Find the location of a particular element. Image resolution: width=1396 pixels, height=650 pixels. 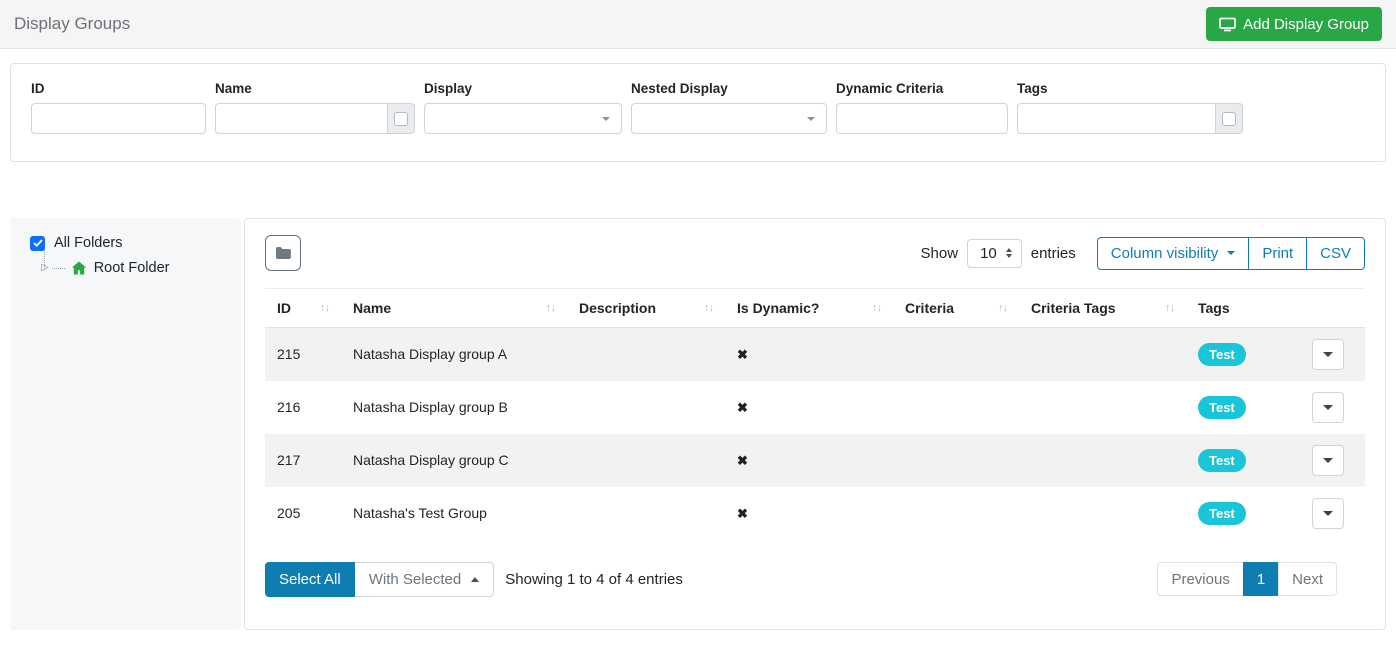

tree-node-root-folder: ▷ Root Folder is located at coordinates (141, 262).